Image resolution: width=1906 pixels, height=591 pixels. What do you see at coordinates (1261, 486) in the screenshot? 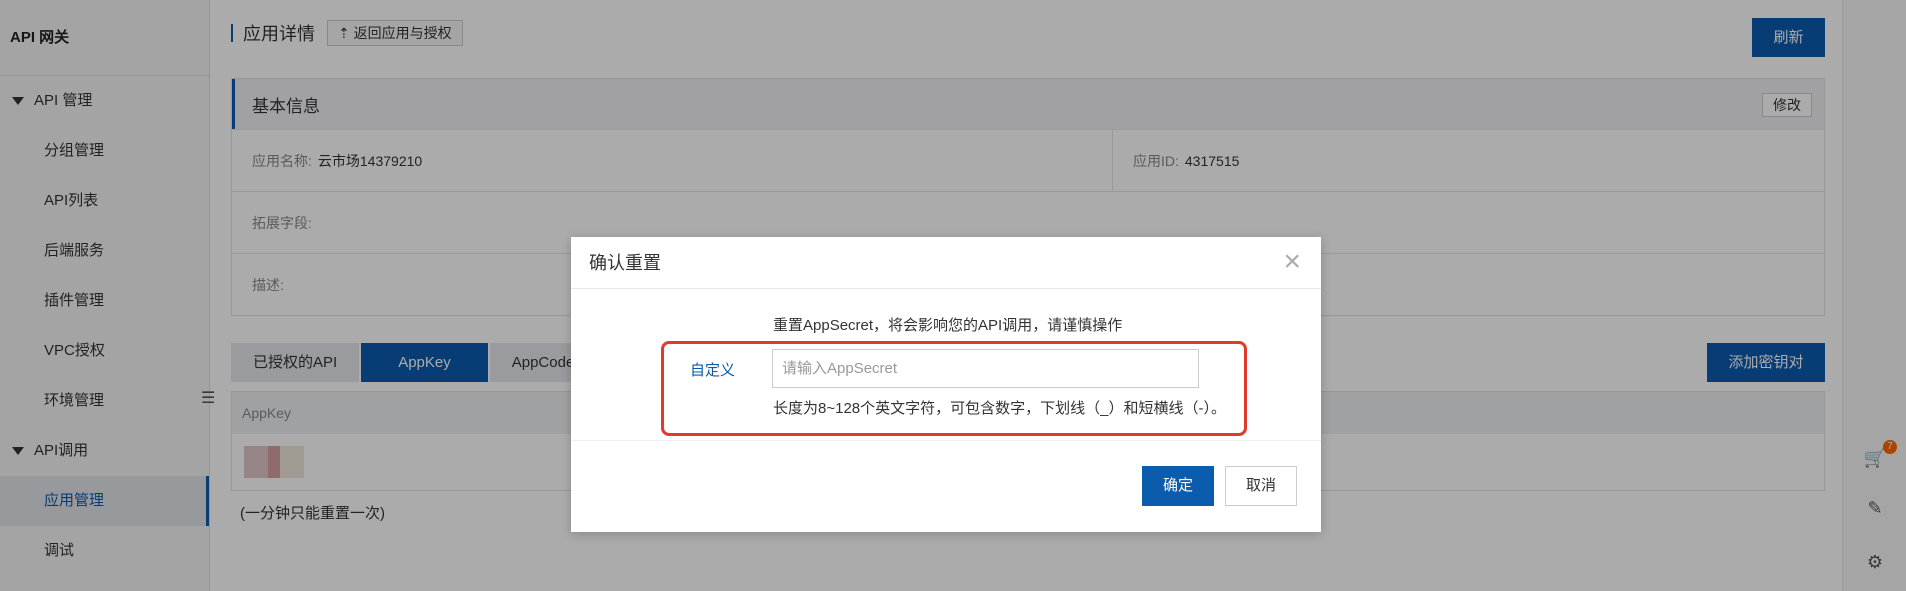
I see `cancel-button: 取消` at bounding box center [1261, 486].